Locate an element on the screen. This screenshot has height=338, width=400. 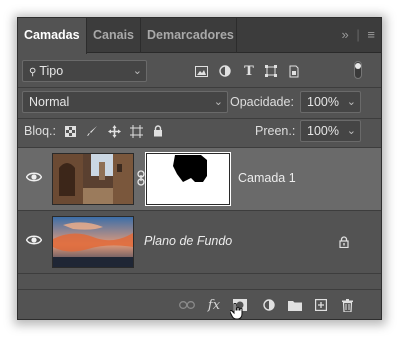
tab-demarcadores: Demarcadores is located at coordinates (189, 35).